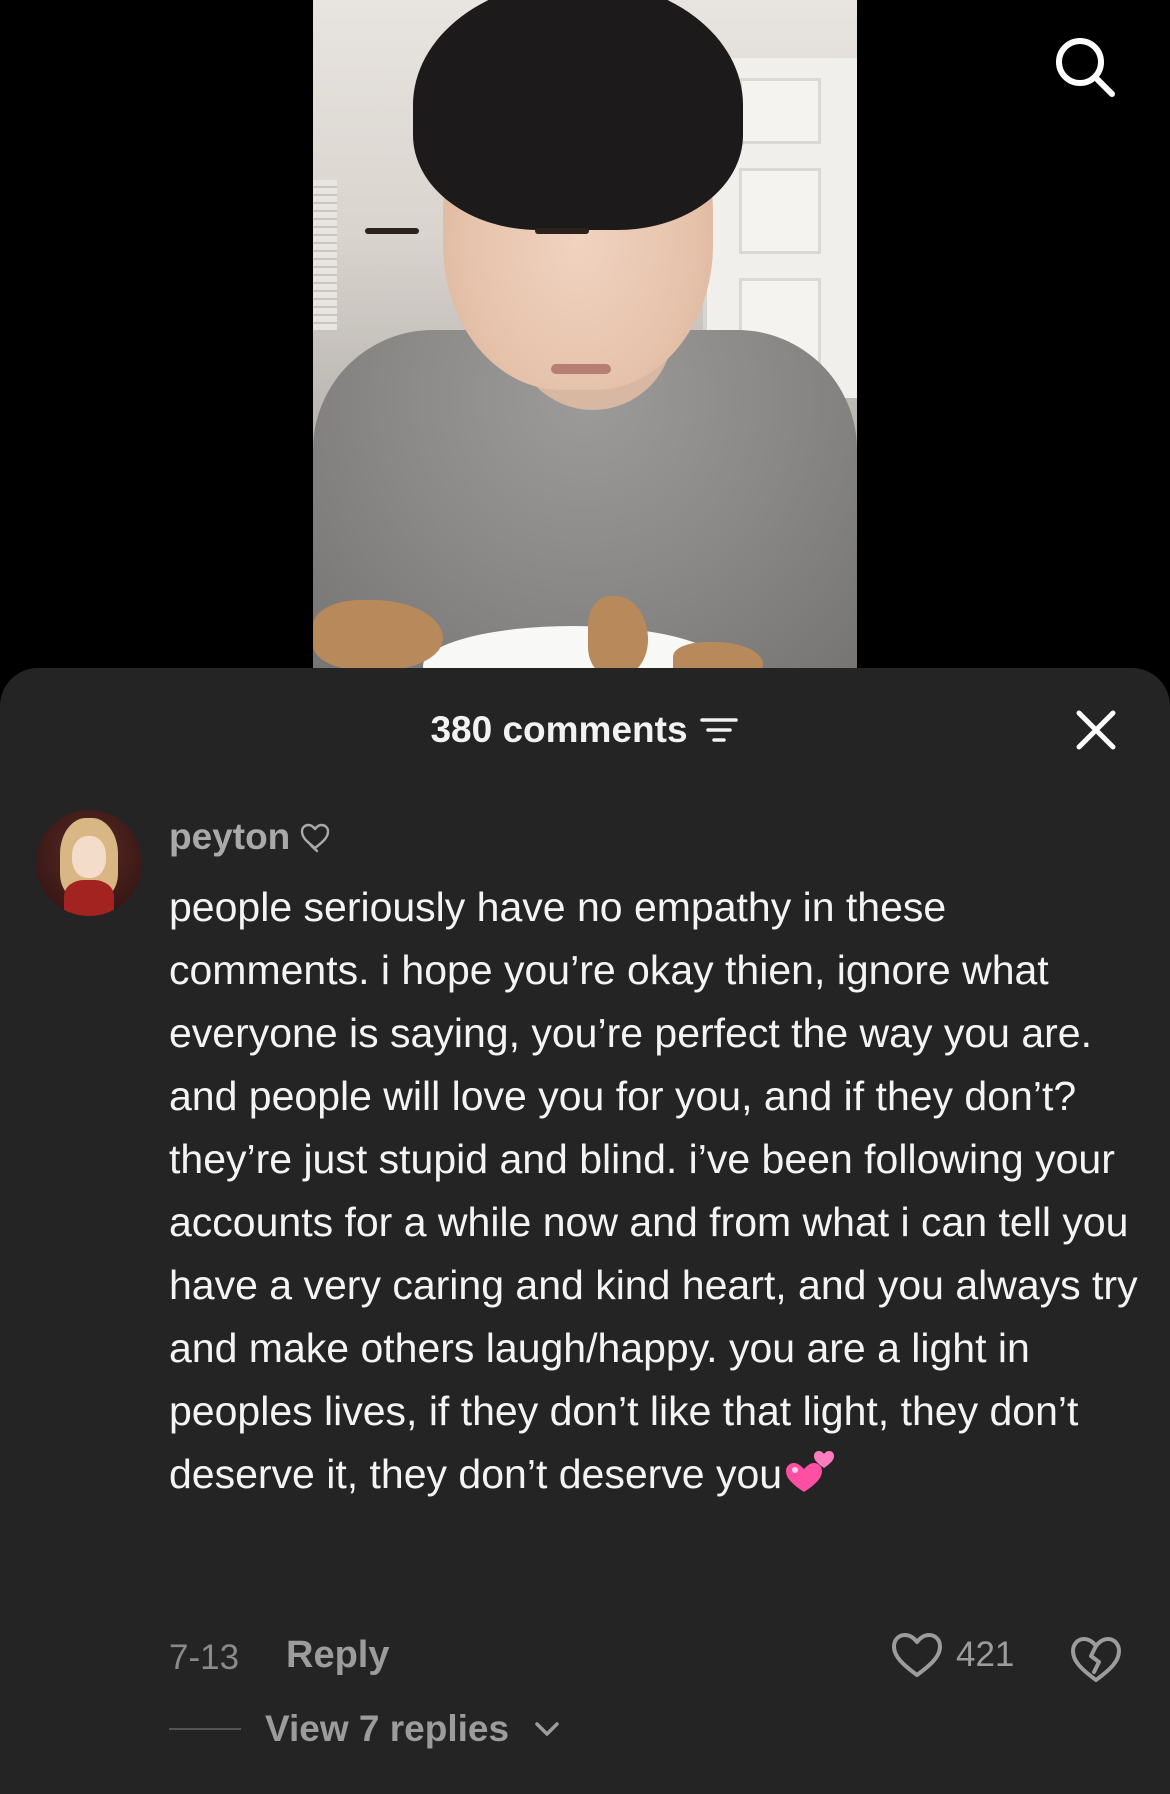  Describe the element at coordinates (204, 1657) in the screenshot. I see `comment-date: 7-13` at that location.